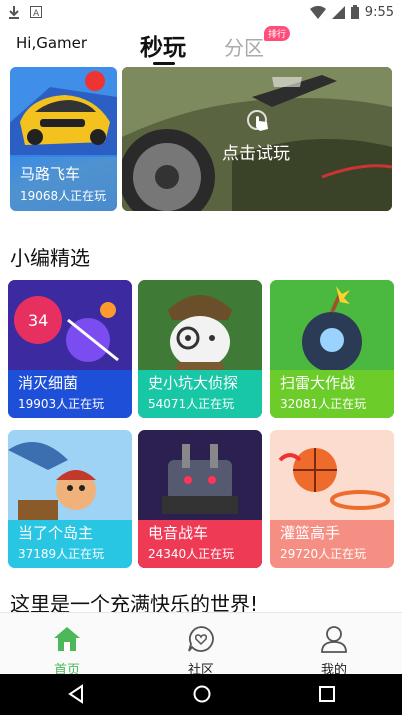  I want to click on bottom-navigation: 首页 社区 我的, so click(201, 645).